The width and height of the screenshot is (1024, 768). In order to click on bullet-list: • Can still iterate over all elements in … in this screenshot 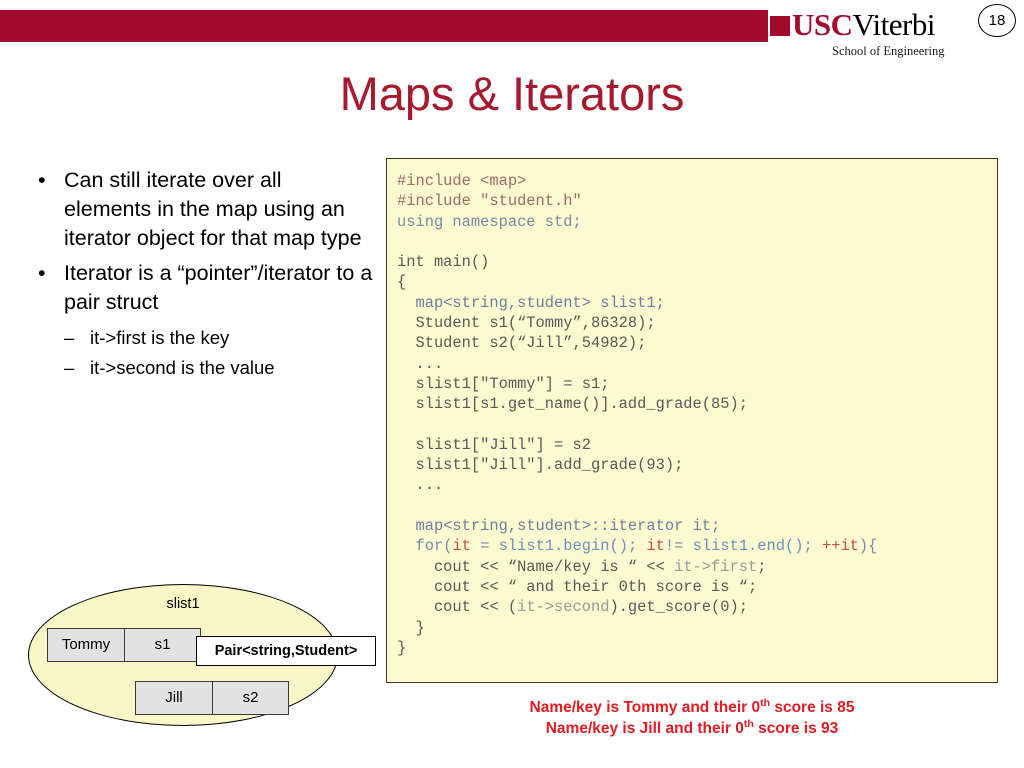, I will do `click(199, 274)`.